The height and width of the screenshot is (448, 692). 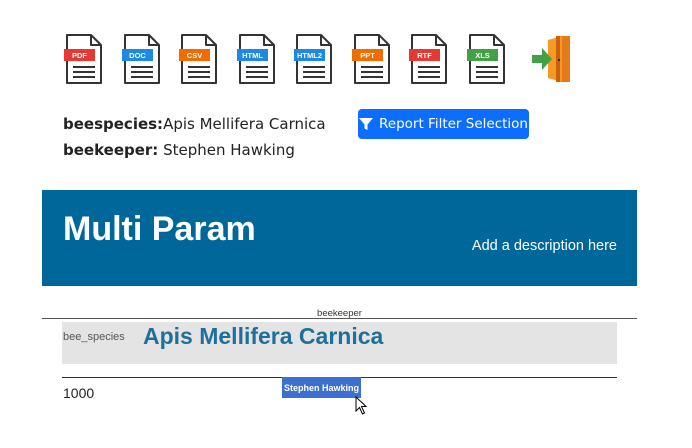 I want to click on filter-icon, so click(x=366, y=124).